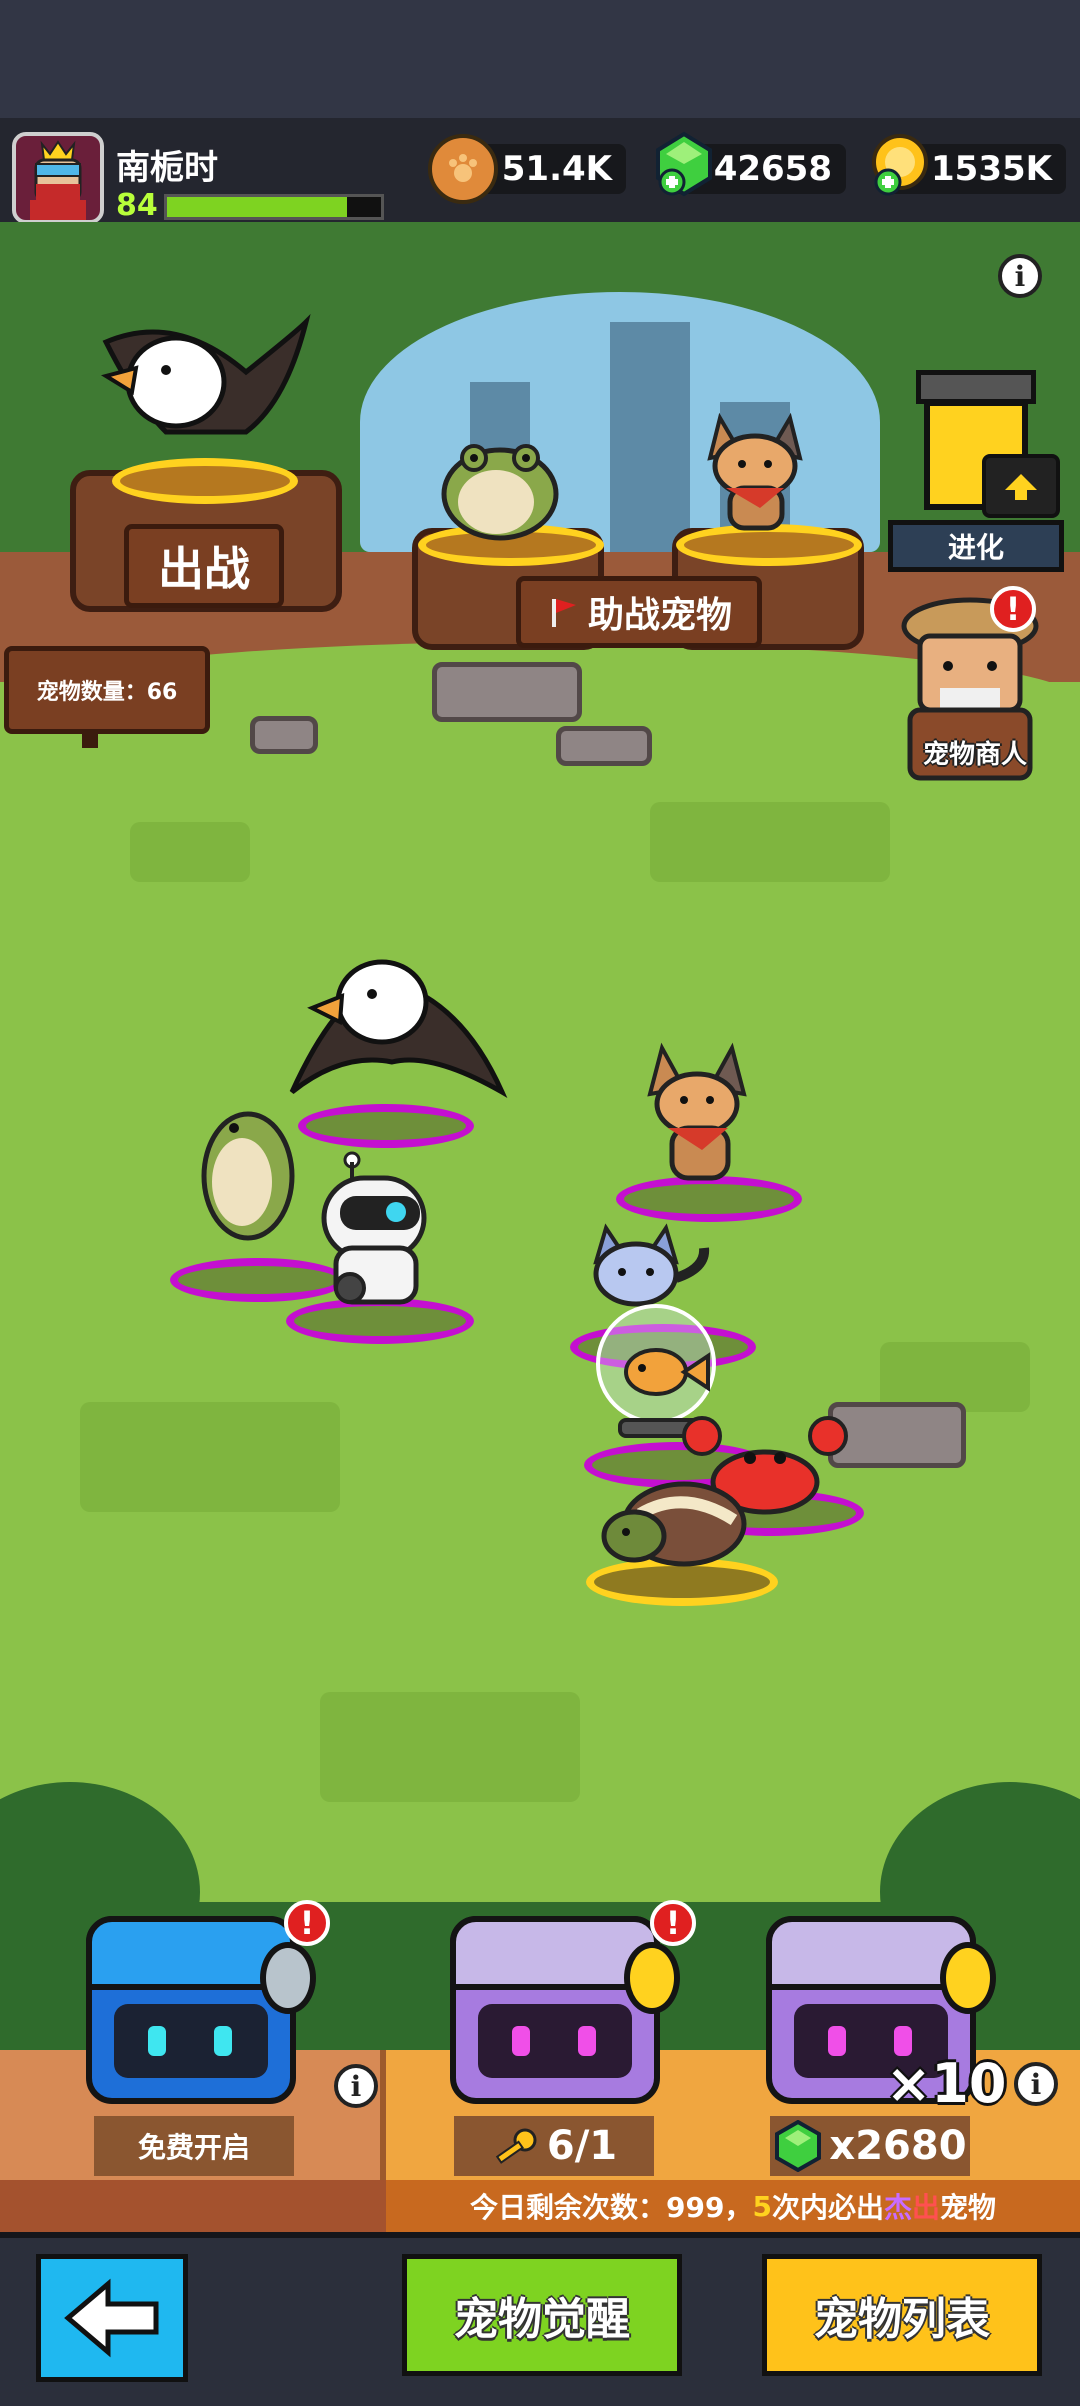 The image size is (1080, 2406). What do you see at coordinates (991, 169) in the screenshot?
I see `gold-value: 1535K` at bounding box center [991, 169].